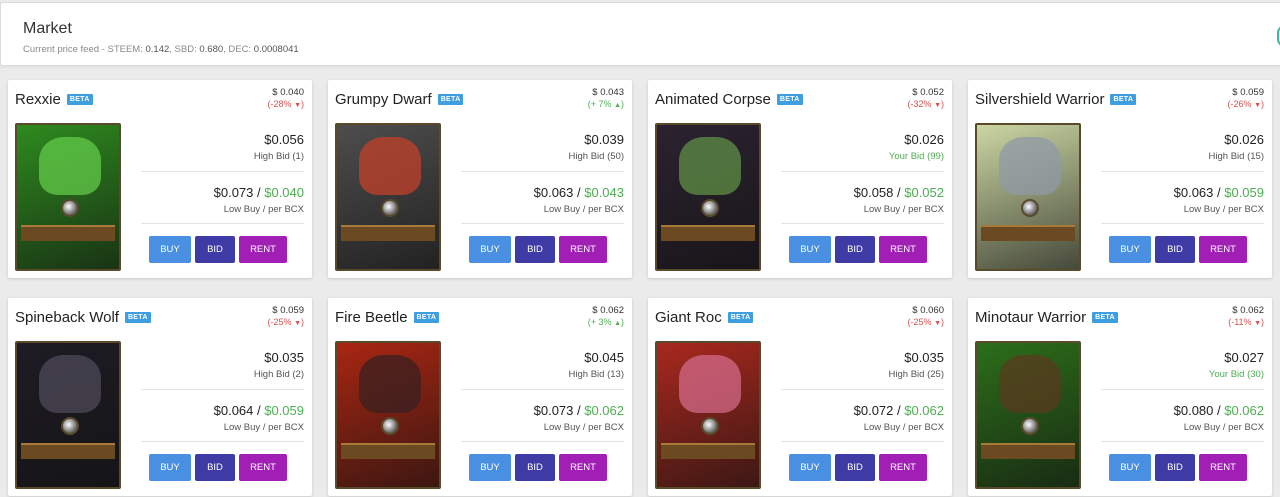 Image resolution: width=1280 pixels, height=497 pixels. Describe the element at coordinates (1236, 156) in the screenshot. I see `bid-label: High Bid (15)` at that location.